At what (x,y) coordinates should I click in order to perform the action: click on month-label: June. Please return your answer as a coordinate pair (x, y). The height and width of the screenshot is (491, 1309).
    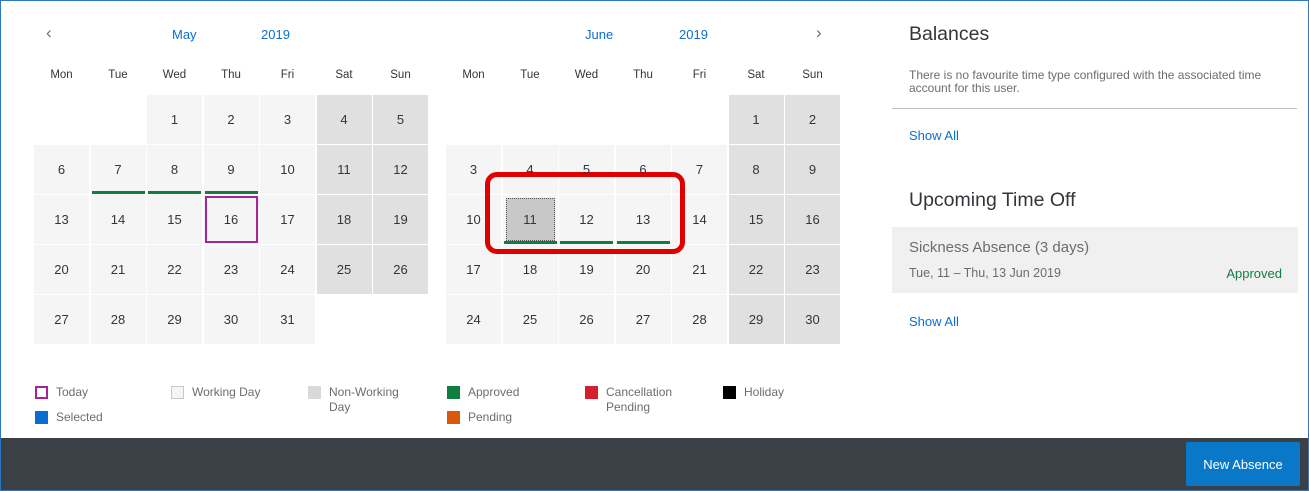
    Looking at the image, I should click on (599, 34).